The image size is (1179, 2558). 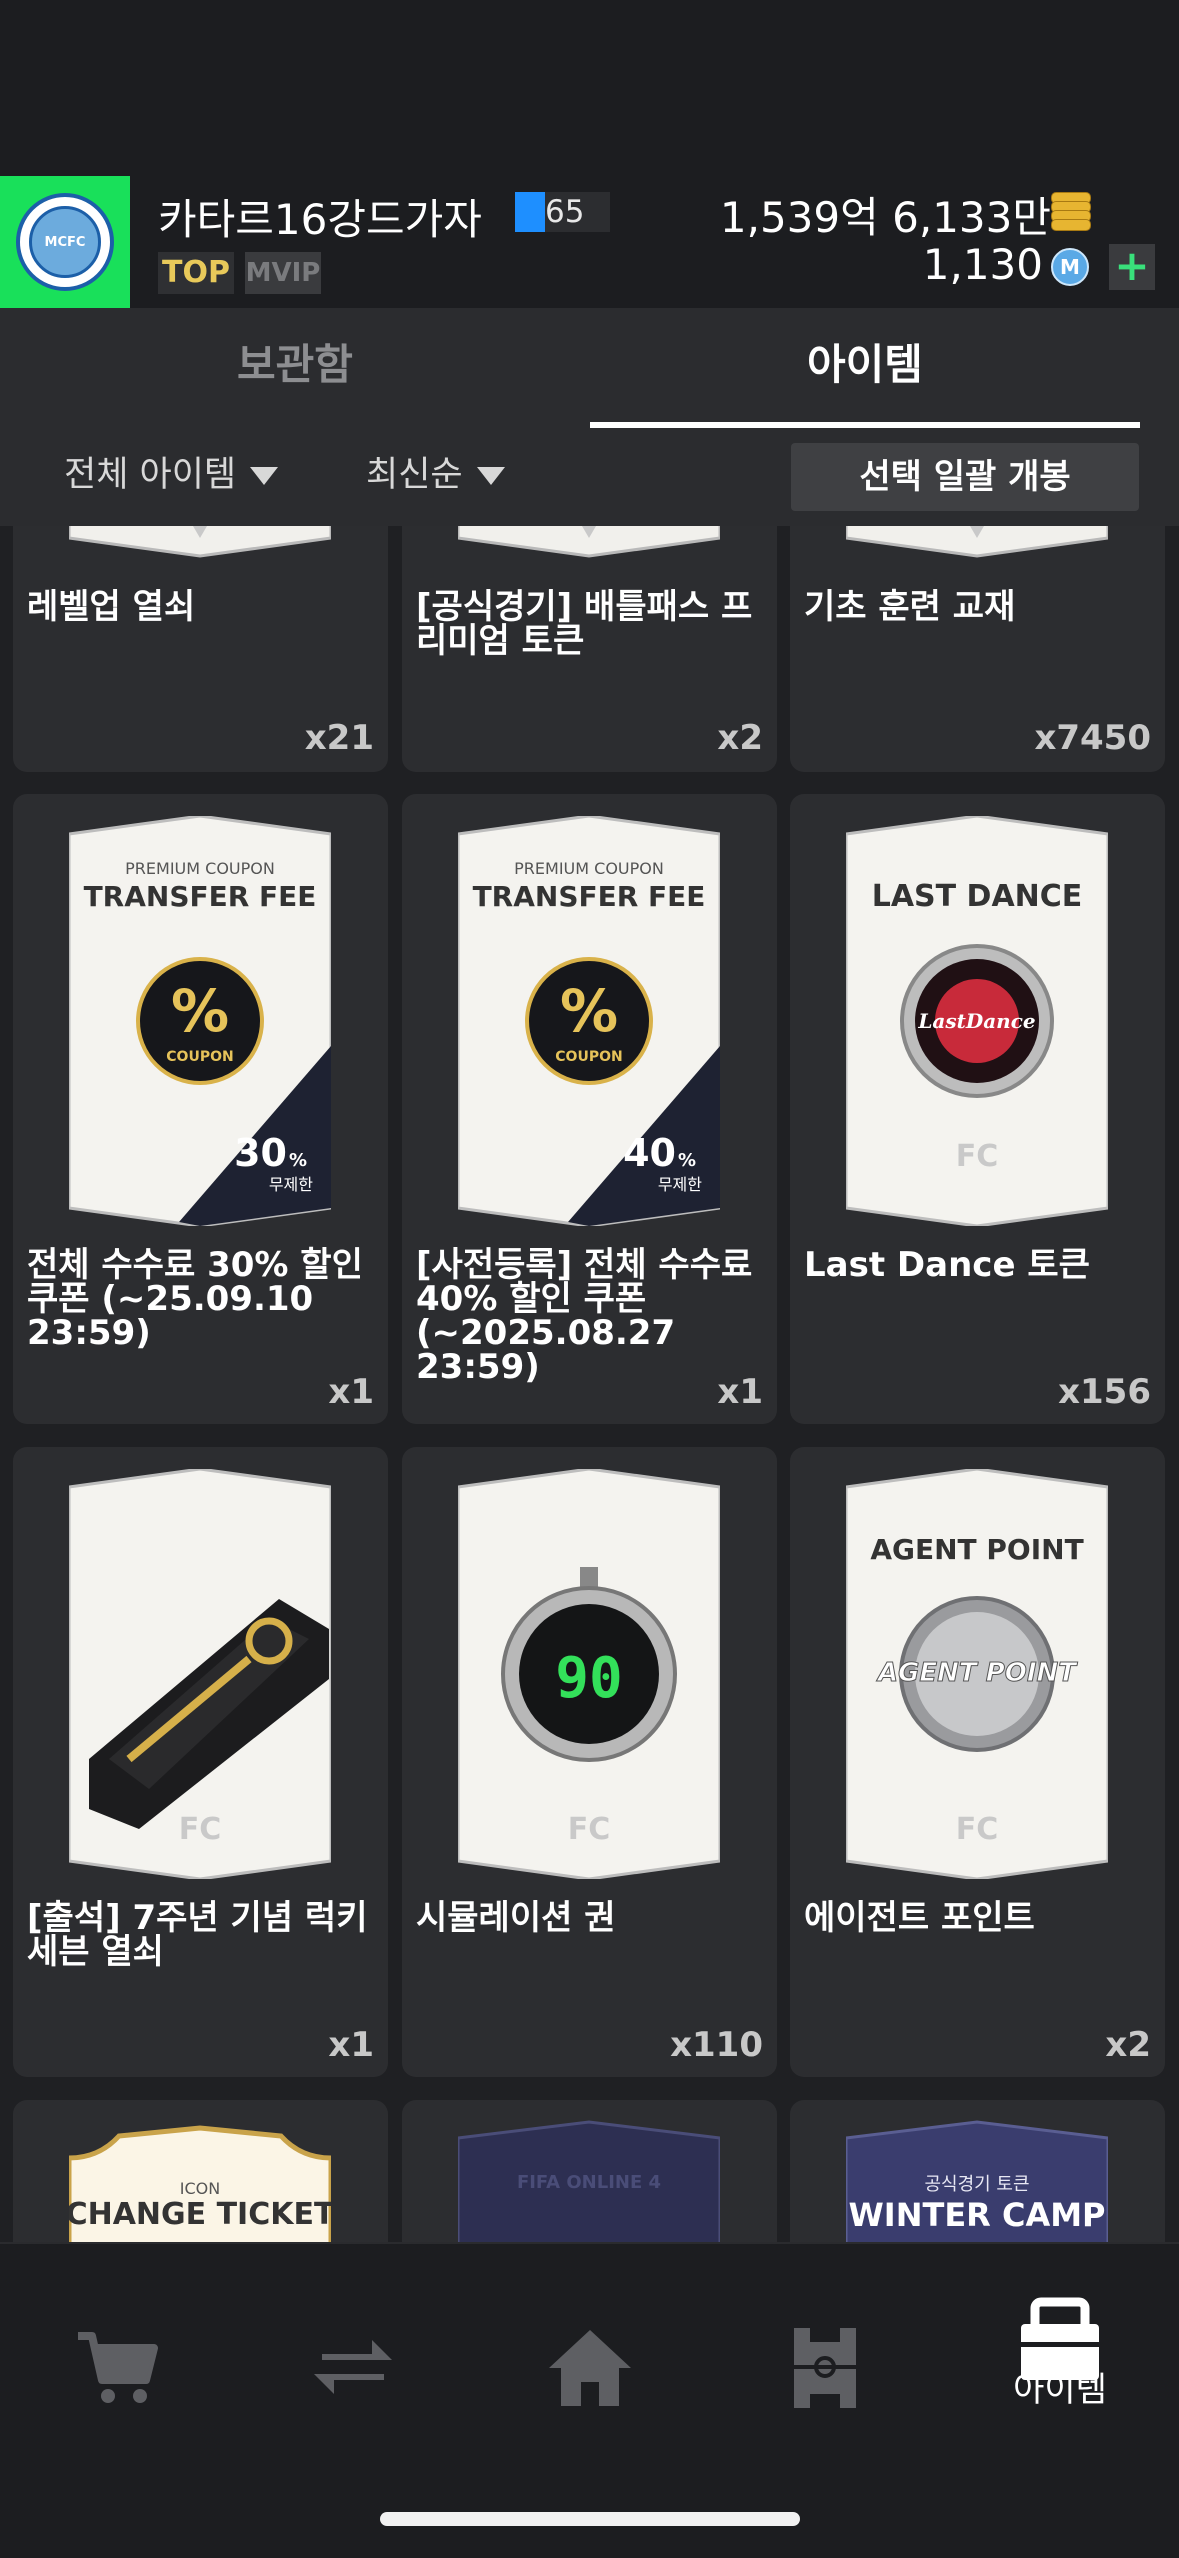 I want to click on last-dance-card-art: LAST DANCE LastDance FC, so click(x=977, y=1021).